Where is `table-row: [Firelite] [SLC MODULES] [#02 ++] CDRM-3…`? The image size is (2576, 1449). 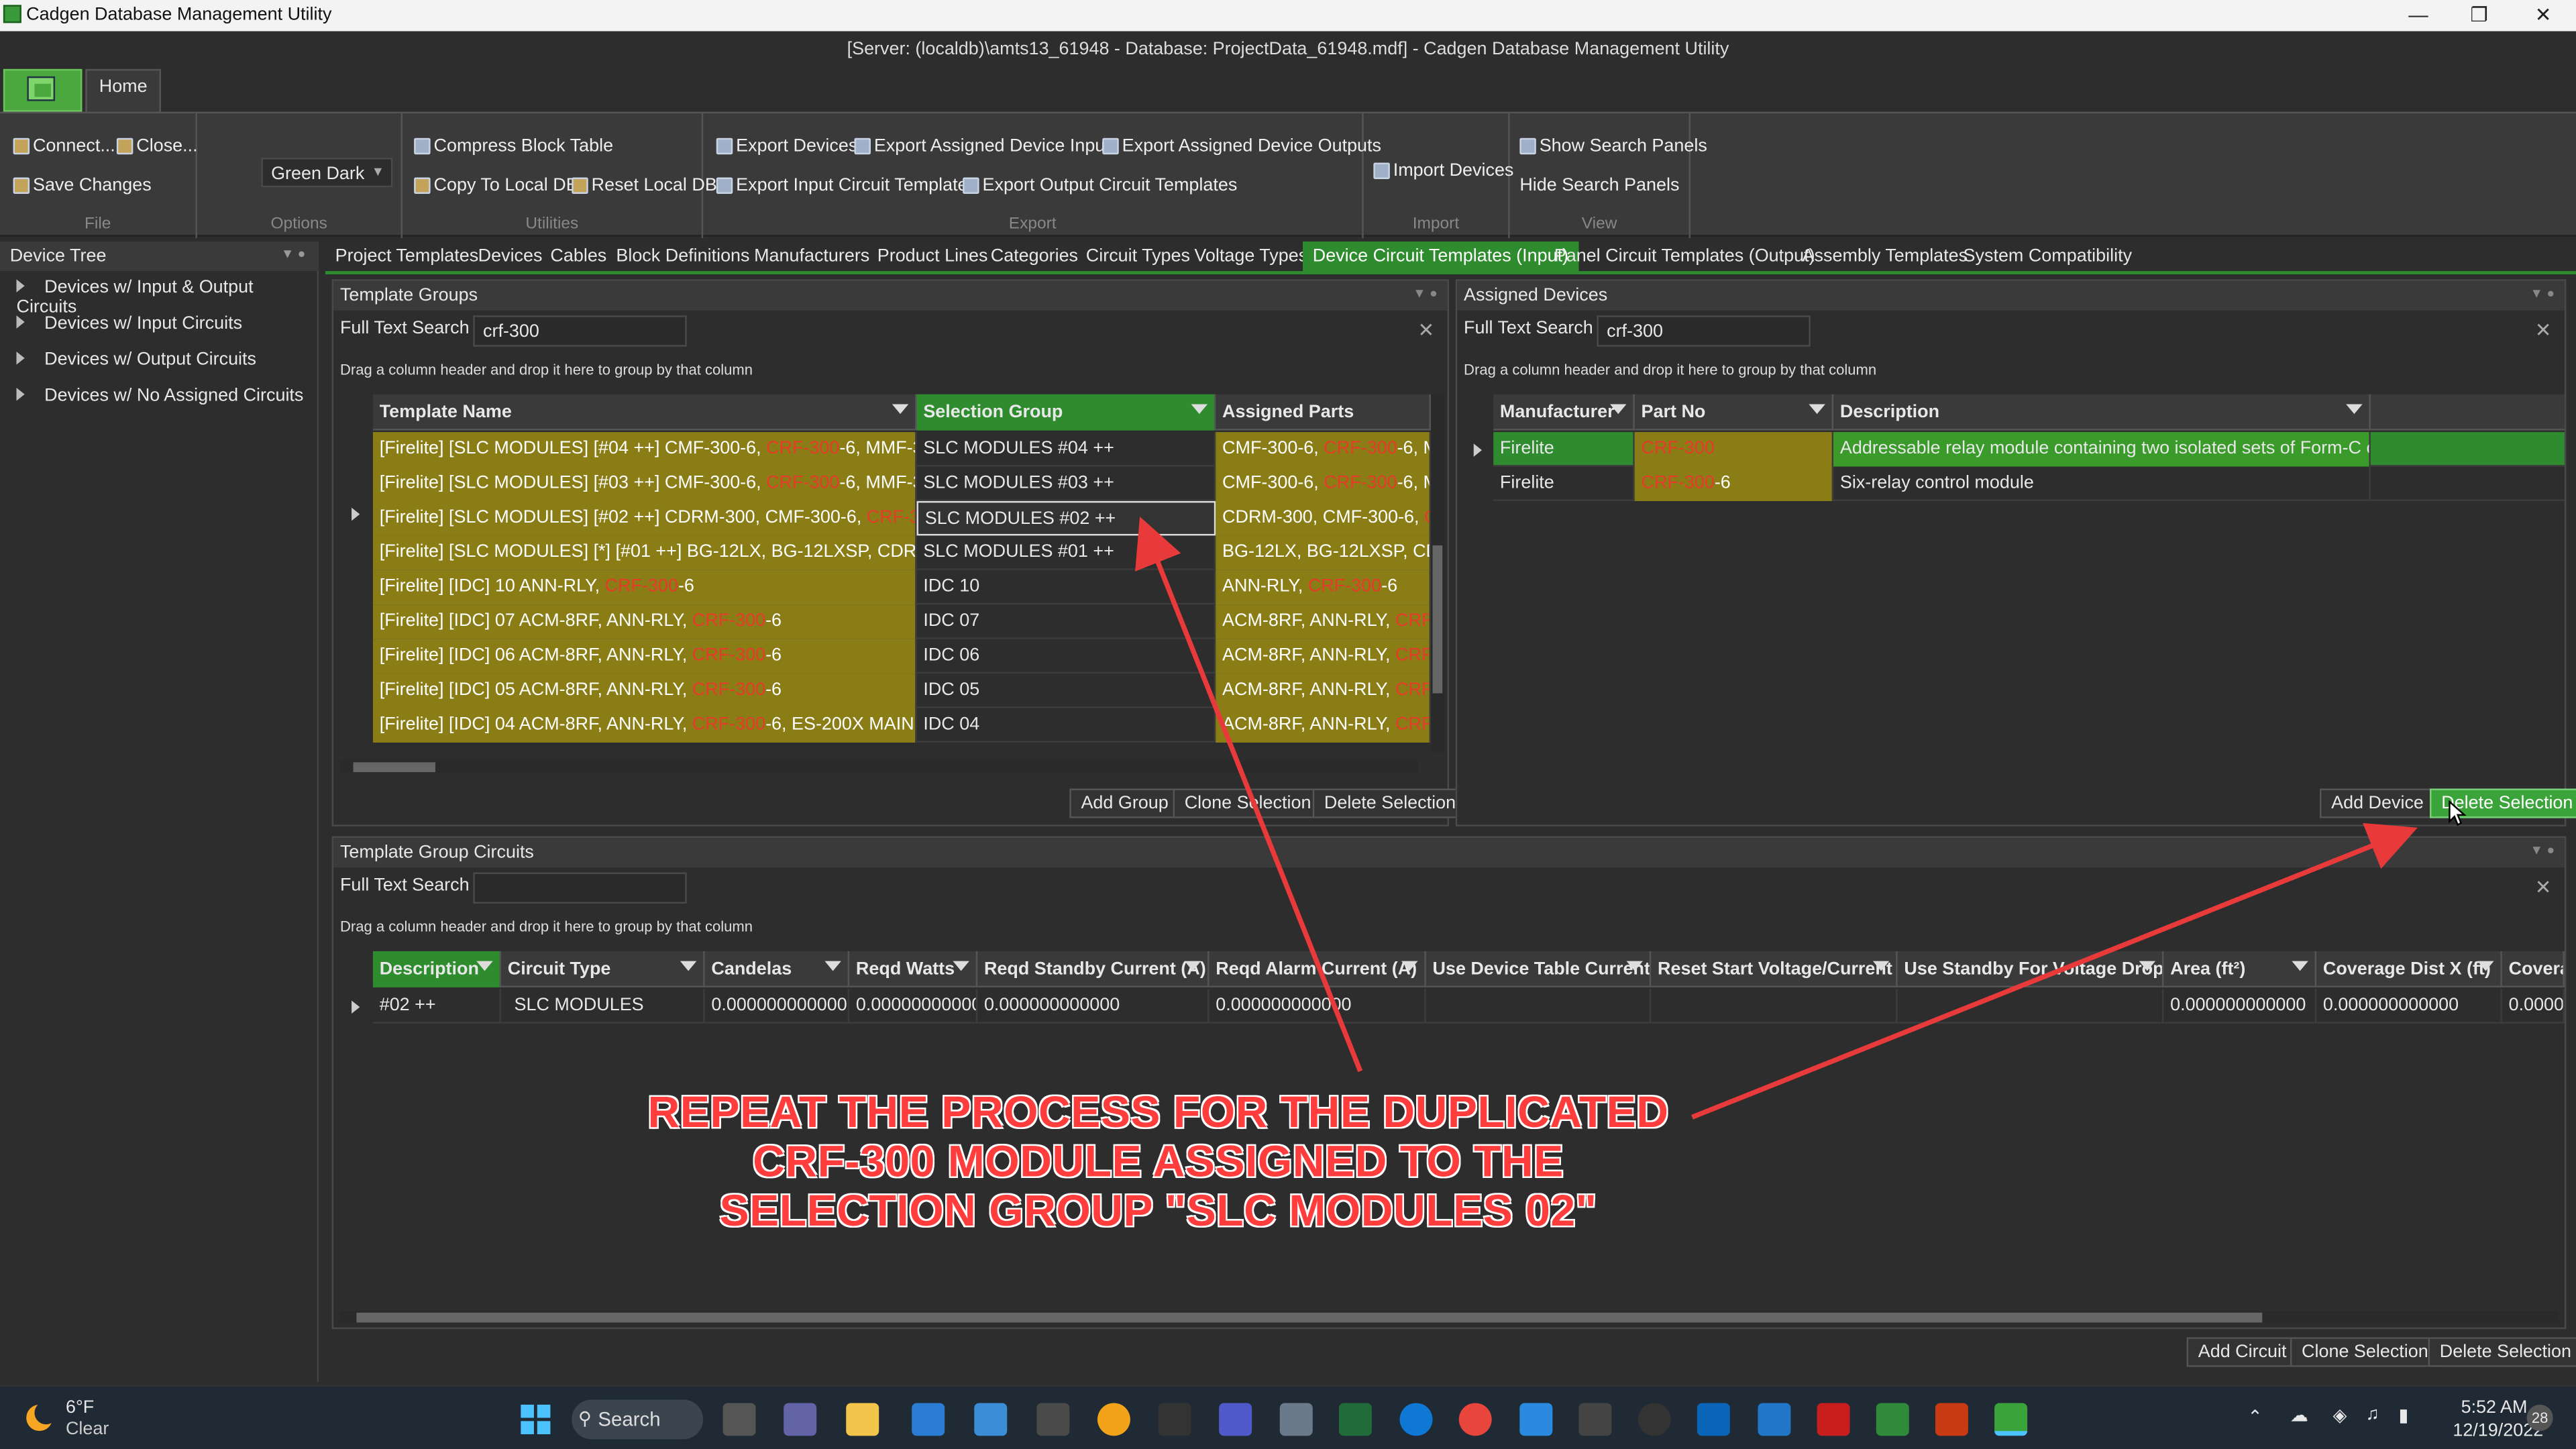
table-row: [Firelite] [SLC MODULES] [#02 ++] CDRM-3… is located at coordinates (902, 518).